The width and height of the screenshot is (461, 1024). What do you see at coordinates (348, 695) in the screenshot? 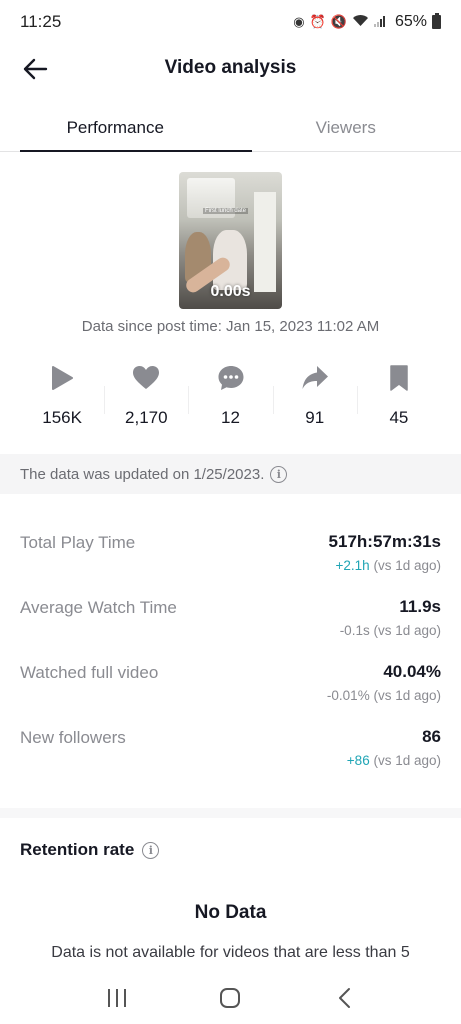
I see `delta-value: -0.01%` at bounding box center [348, 695].